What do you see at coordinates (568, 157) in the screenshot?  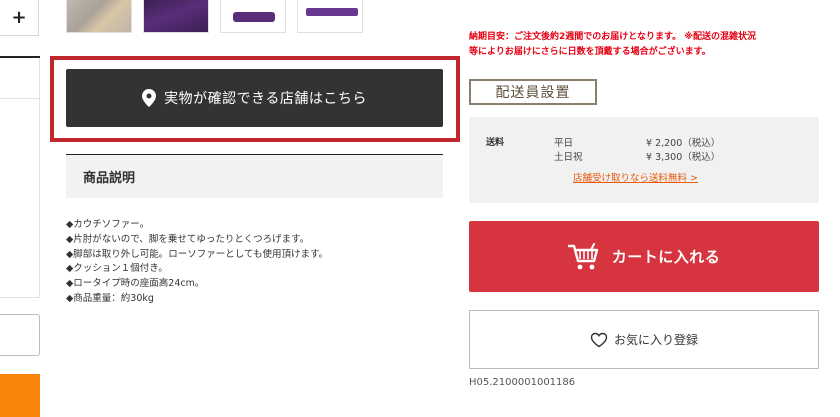 I see `shipping-day: 土日祝` at bounding box center [568, 157].